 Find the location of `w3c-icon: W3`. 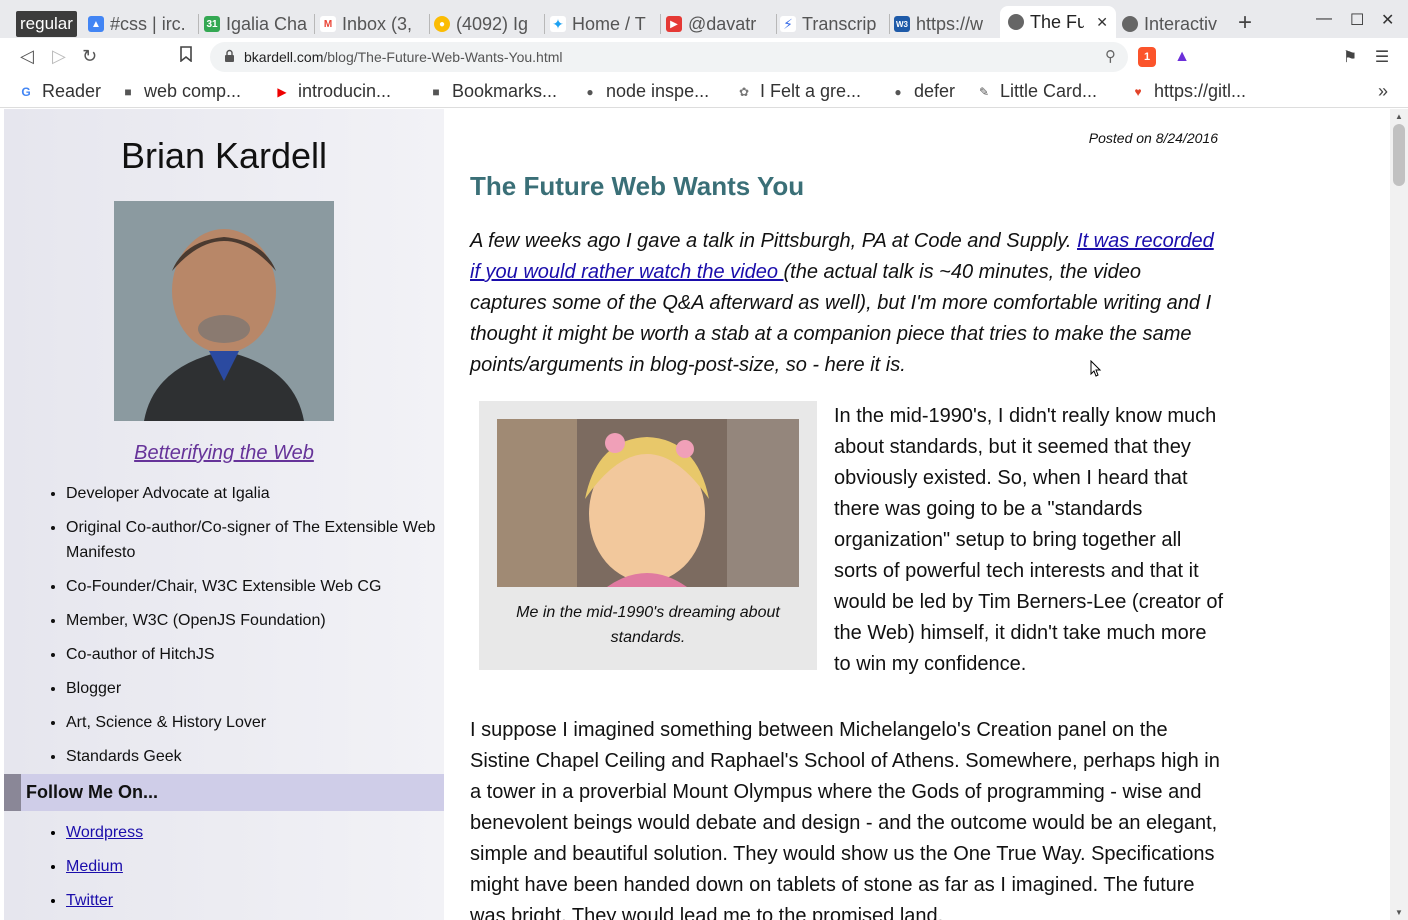

w3c-icon: W3 is located at coordinates (902, 24).